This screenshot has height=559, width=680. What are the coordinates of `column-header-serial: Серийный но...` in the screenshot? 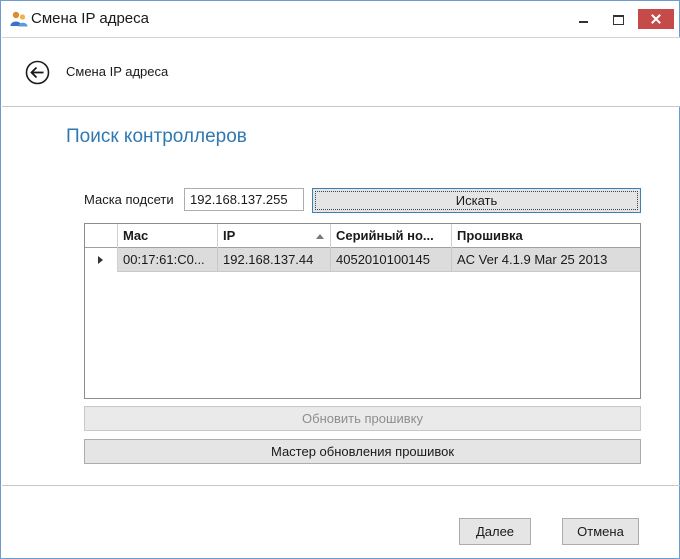 It's located at (391, 236).